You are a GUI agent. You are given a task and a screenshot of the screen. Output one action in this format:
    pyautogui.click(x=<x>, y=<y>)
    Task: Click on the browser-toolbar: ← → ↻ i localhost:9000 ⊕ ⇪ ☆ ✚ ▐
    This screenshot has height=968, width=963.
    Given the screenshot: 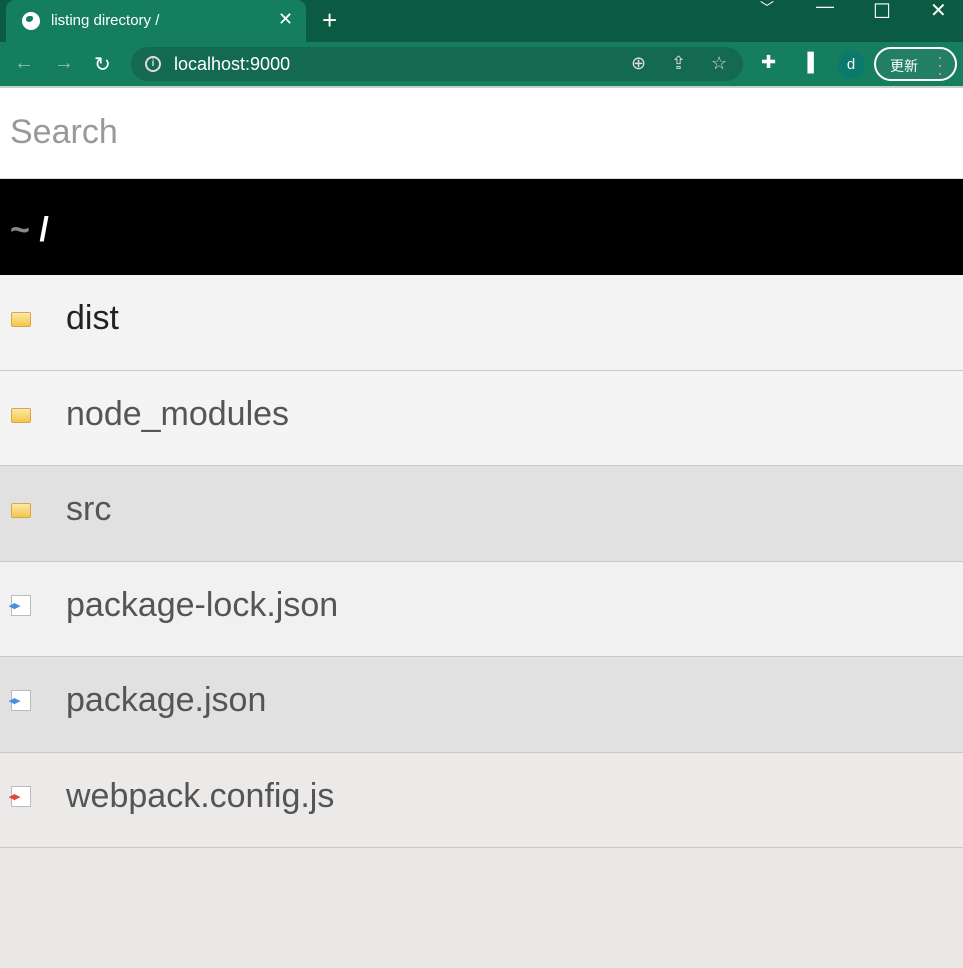 What is the action you would take?
    pyautogui.click(x=481, y=65)
    